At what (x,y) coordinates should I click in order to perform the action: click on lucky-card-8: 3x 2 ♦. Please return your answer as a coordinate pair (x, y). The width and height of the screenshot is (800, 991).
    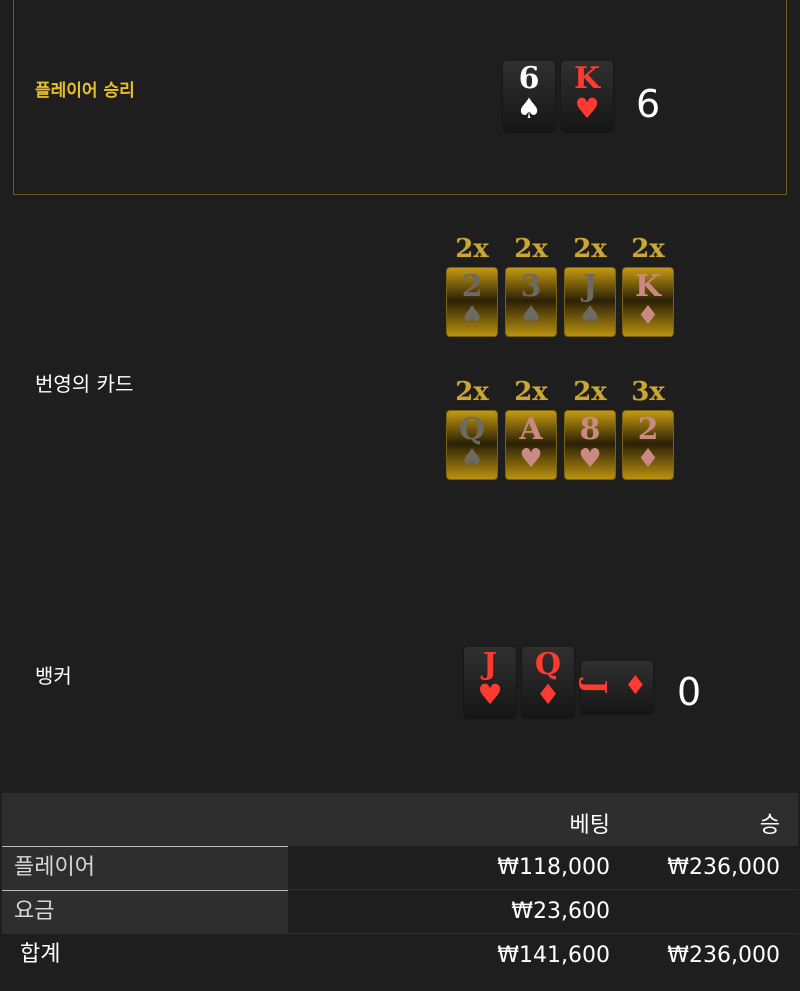
    Looking at the image, I should click on (648, 428).